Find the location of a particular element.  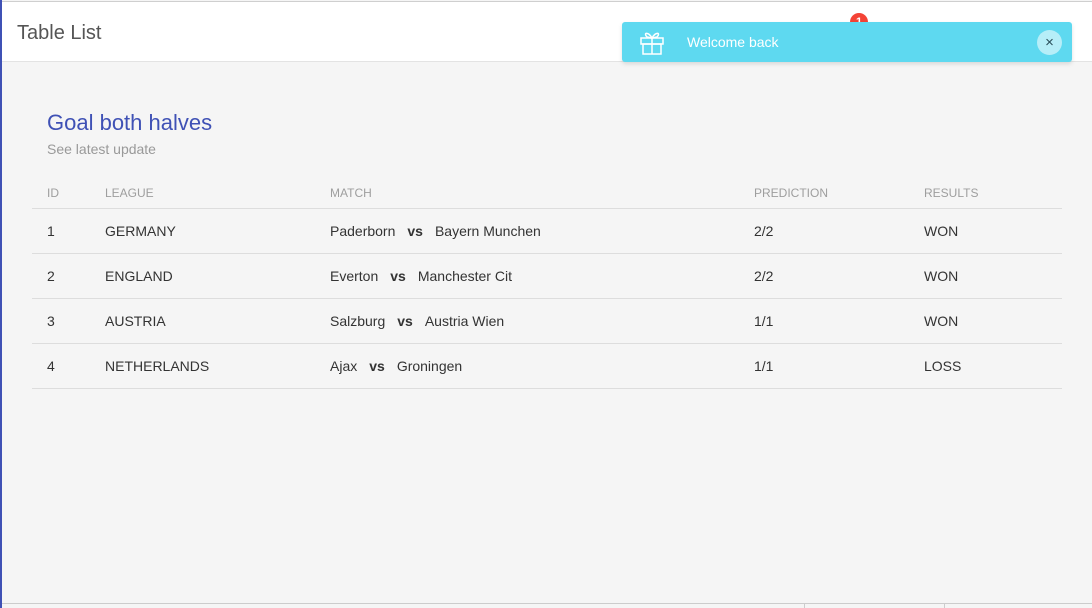

page-title: Table List is located at coordinates (59, 33).